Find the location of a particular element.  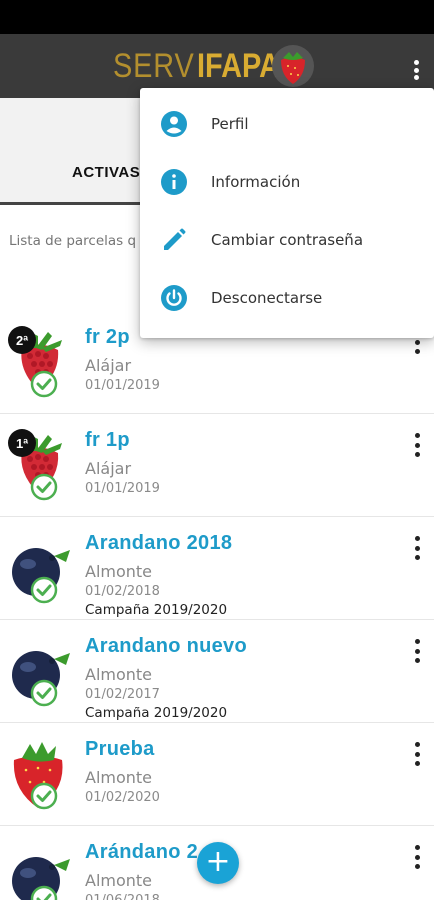

raspberry-icon: 1ª is located at coordinates (35, 465).